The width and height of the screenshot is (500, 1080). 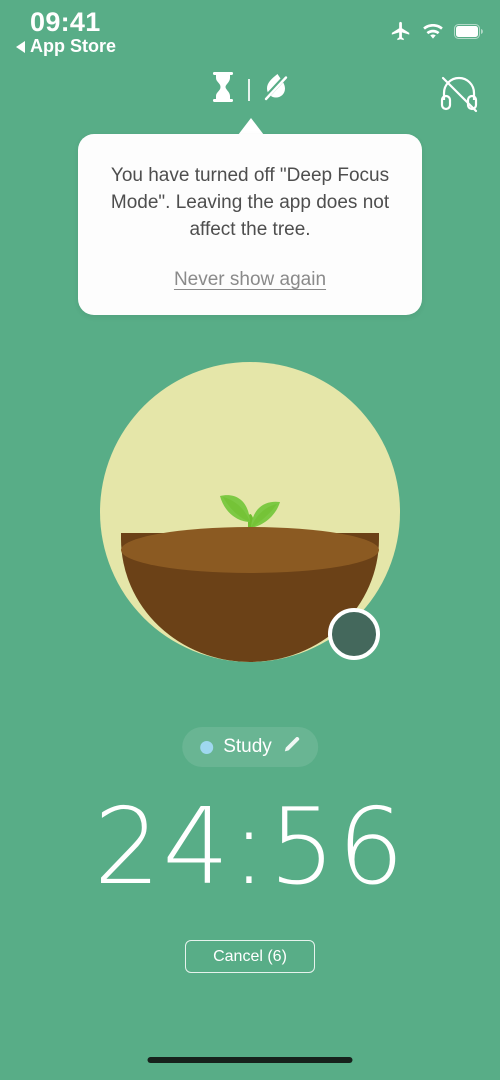 I want to click on back-link-label: App Store, so click(x=73, y=46).